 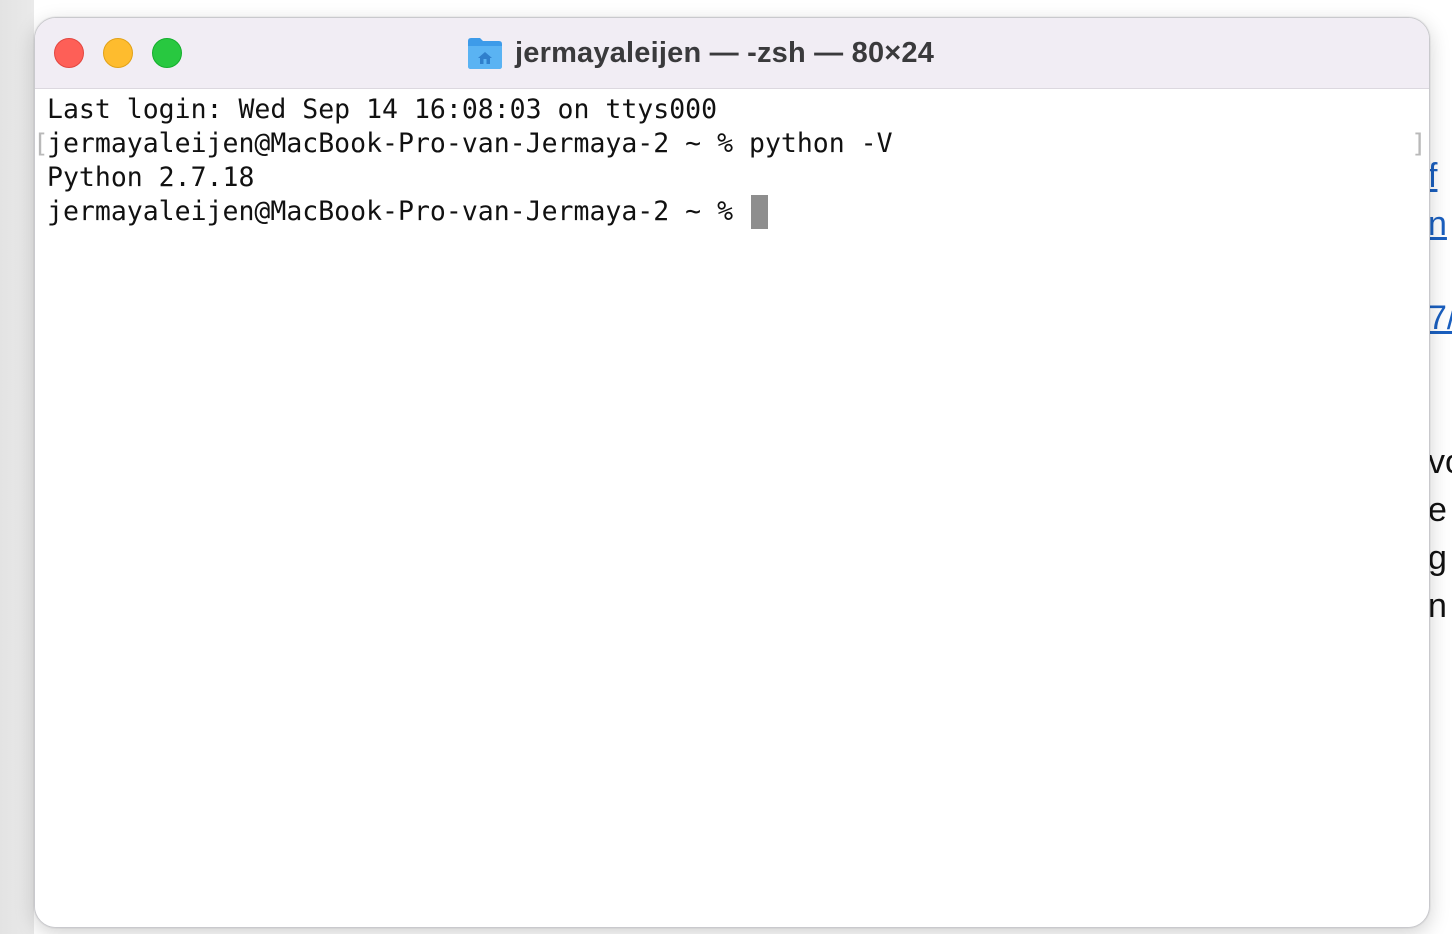 I want to click on title-bar: jermayaleijen — -zsh — 80×24, so click(x=732, y=53).